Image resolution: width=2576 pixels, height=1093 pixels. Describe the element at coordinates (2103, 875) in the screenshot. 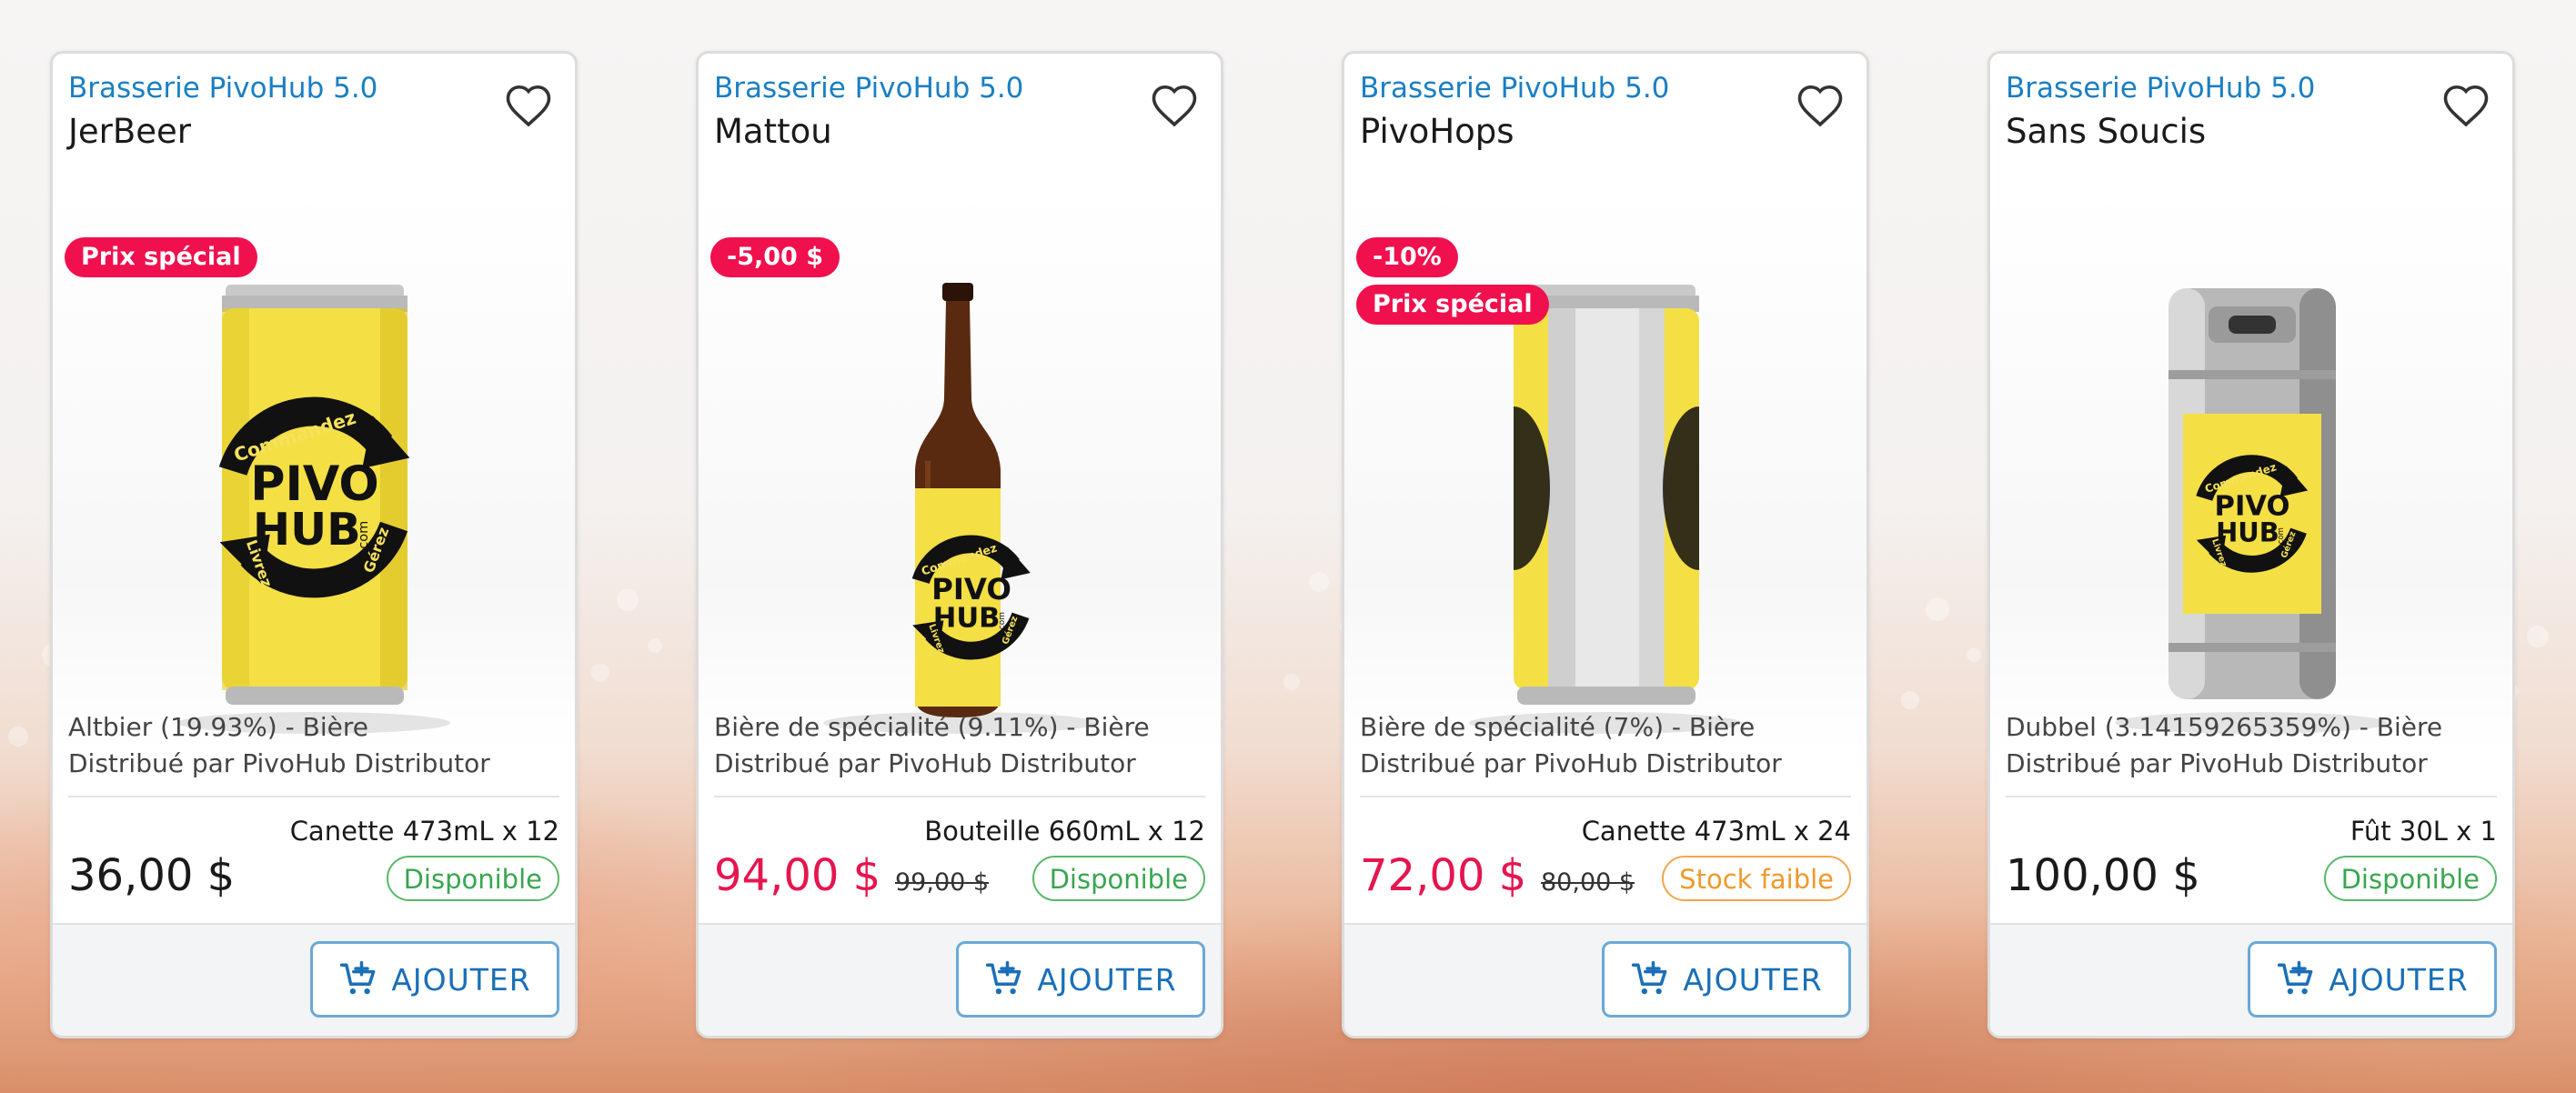

I see `price: 100,00 $` at that location.